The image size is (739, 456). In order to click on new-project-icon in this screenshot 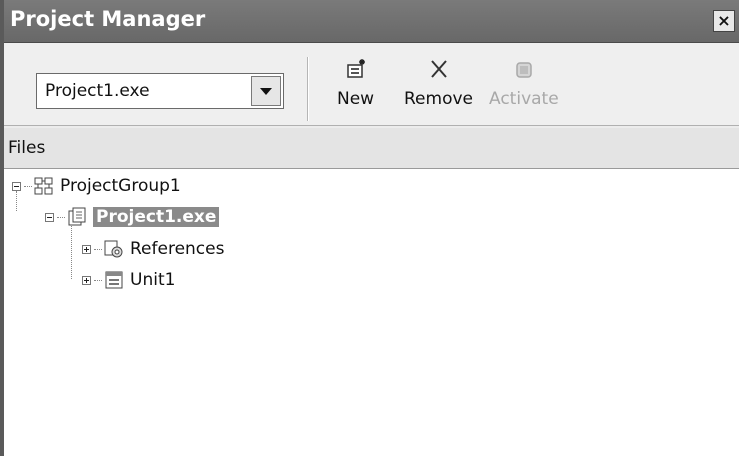, I will do `click(356, 69)`.